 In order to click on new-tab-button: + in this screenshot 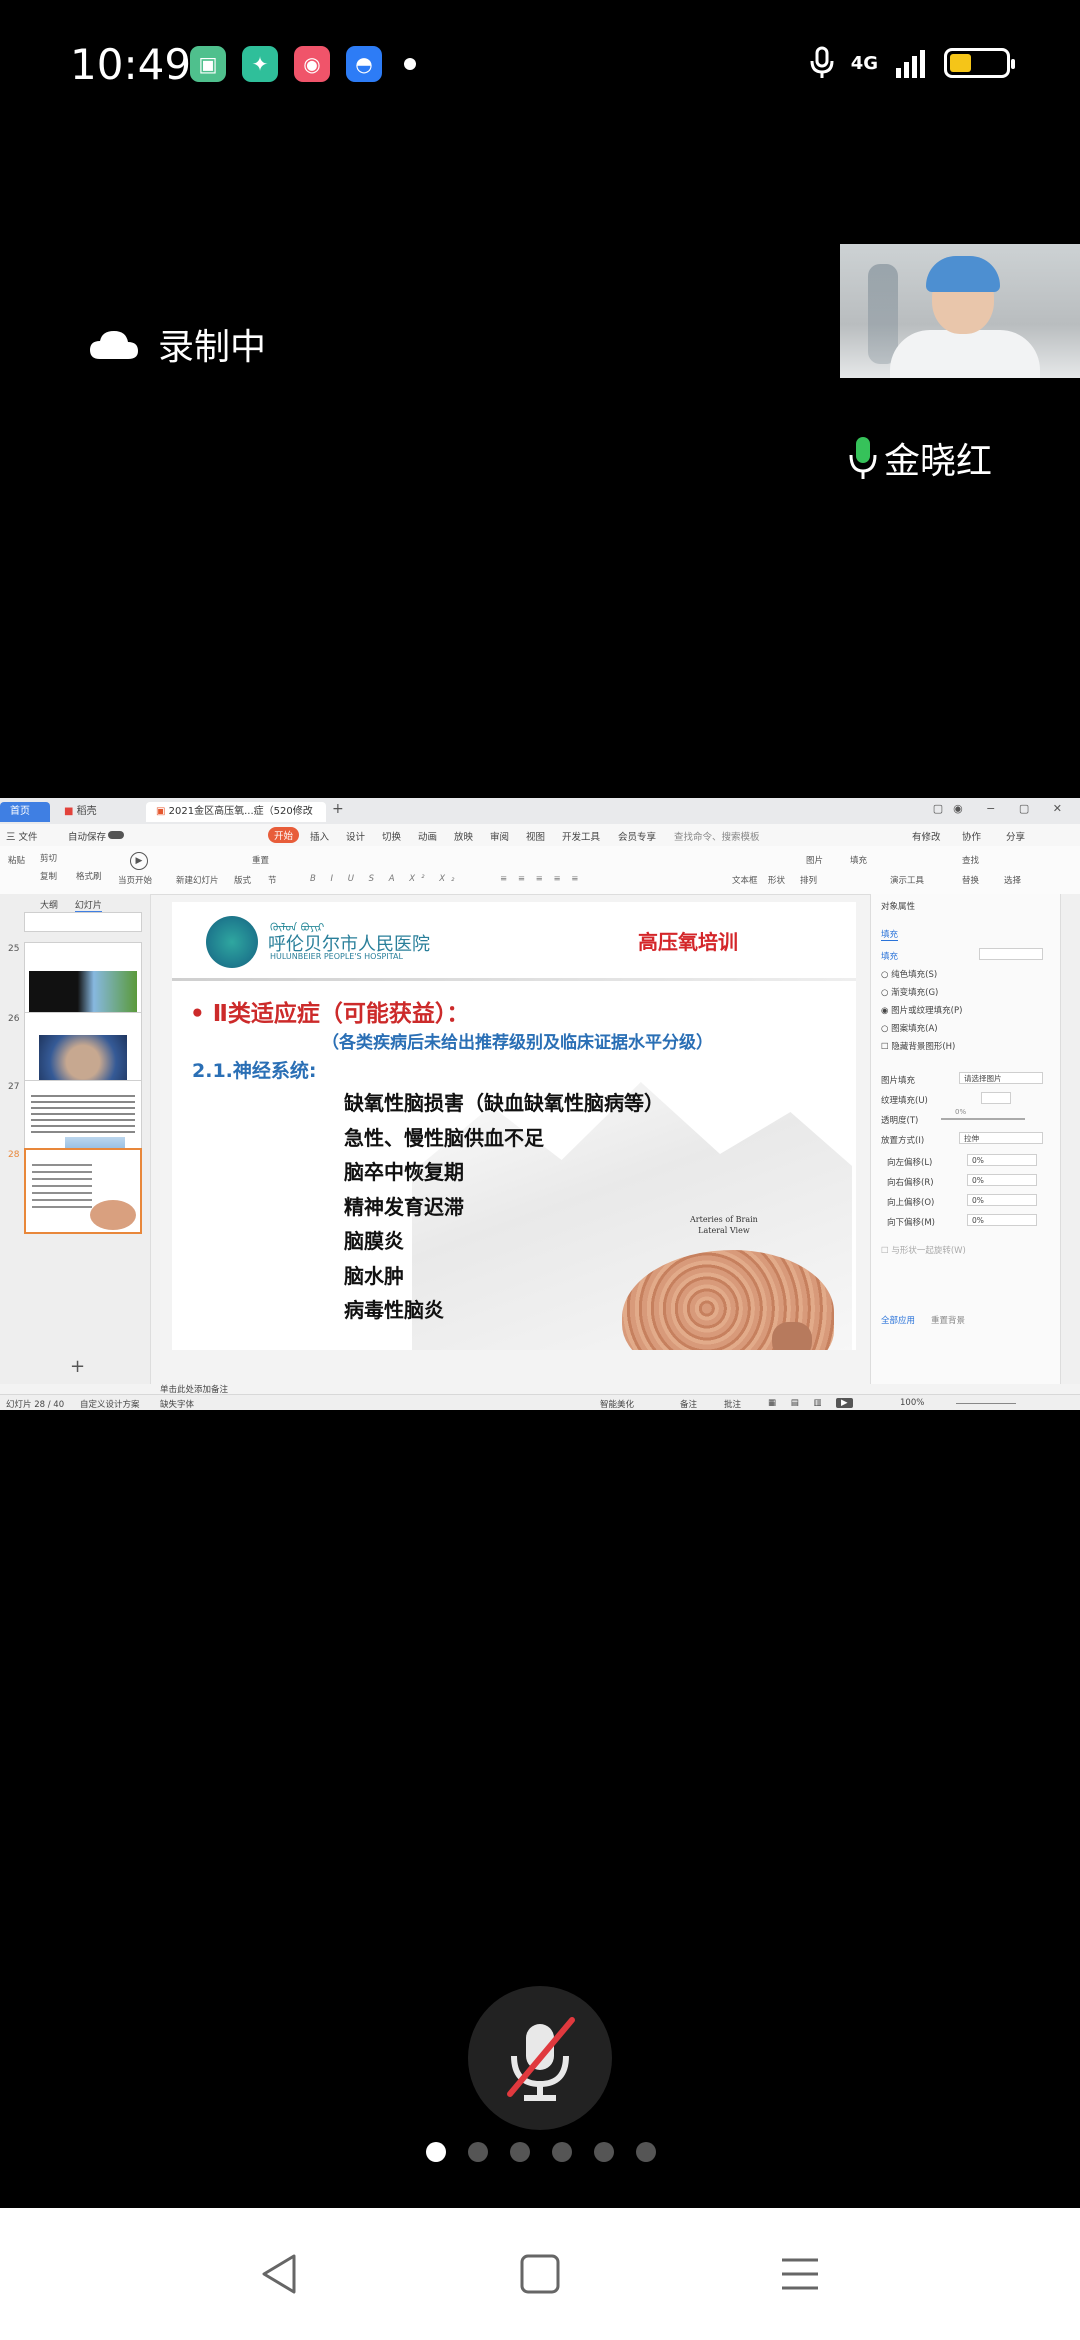, I will do `click(338, 809)`.